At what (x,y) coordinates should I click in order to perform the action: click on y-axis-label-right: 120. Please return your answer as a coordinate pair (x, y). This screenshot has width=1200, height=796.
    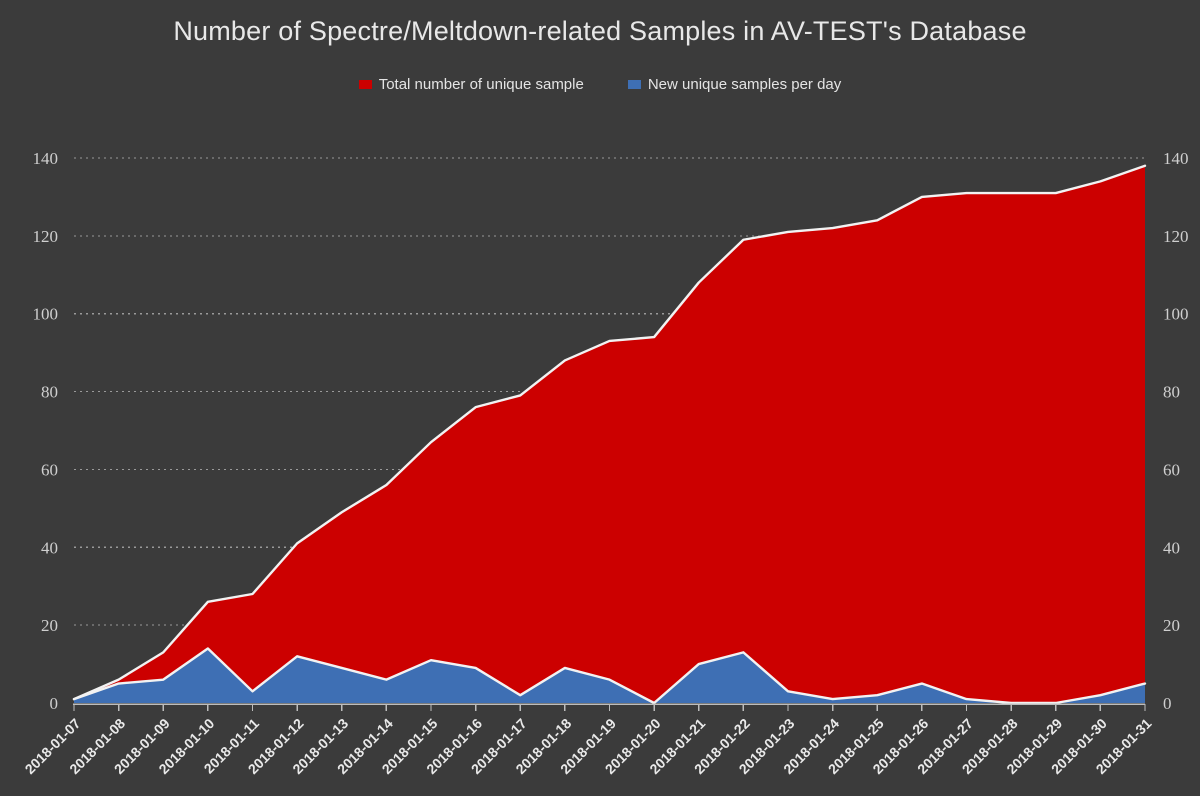
    Looking at the image, I should click on (1176, 236).